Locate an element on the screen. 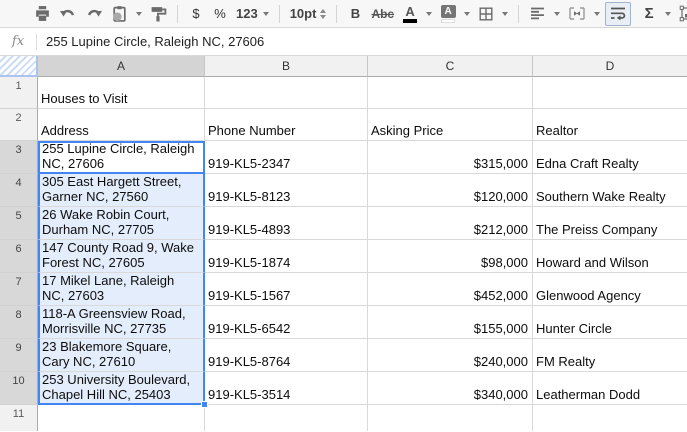  format-percent-button: % is located at coordinates (220, 14).